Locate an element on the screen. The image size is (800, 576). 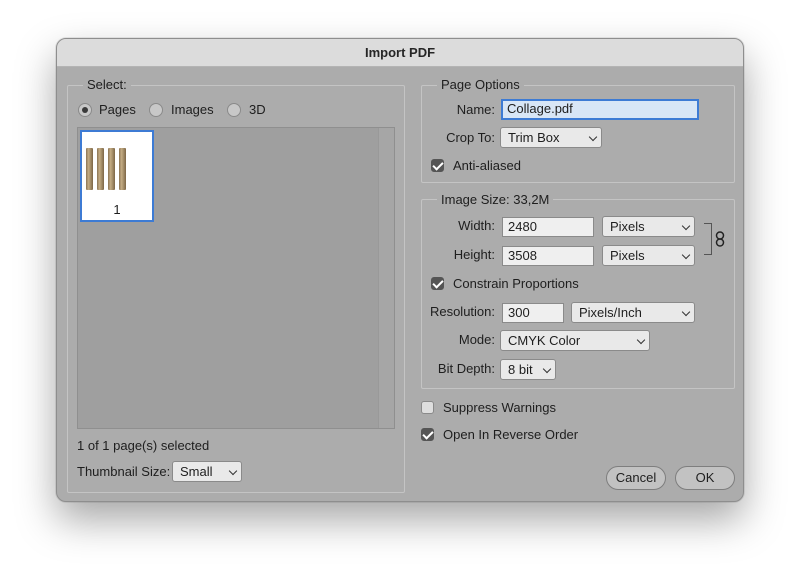
height-field: 3508 is located at coordinates (548, 256).